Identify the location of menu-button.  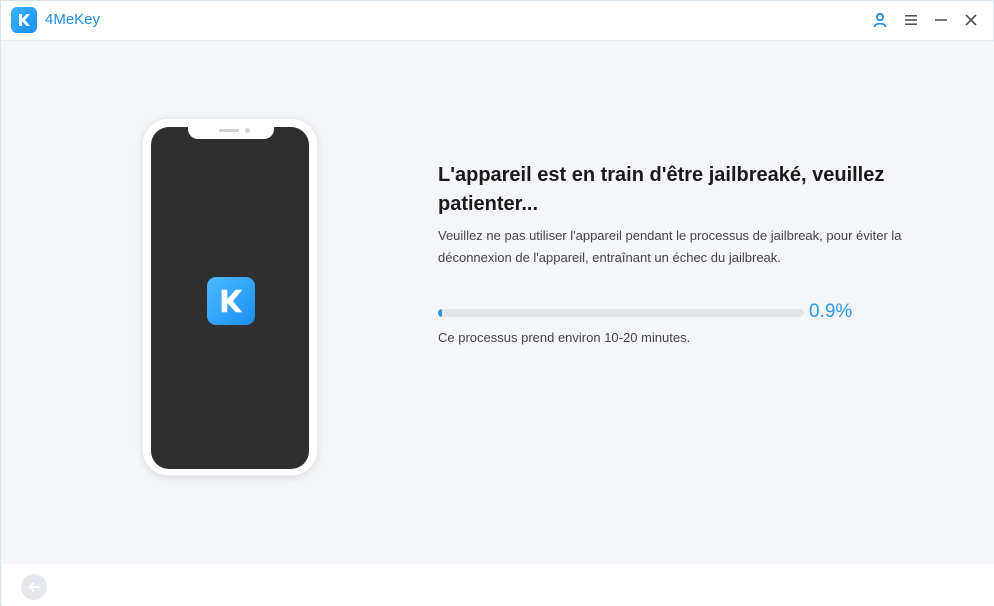
(911, 20).